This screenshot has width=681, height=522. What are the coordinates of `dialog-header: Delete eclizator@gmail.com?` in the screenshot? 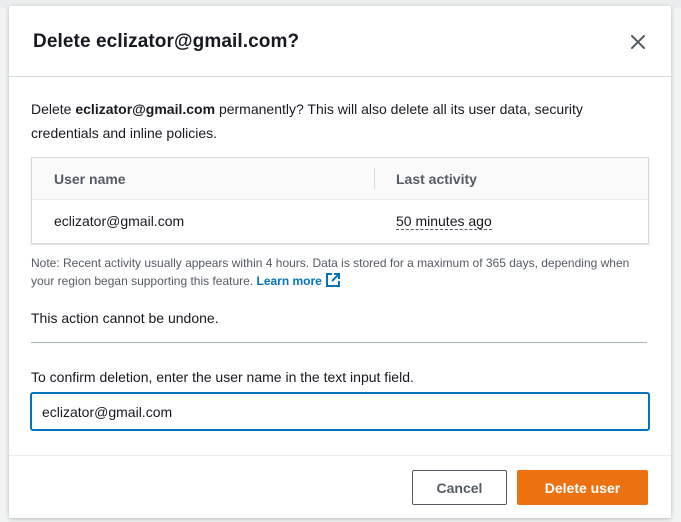 It's located at (340, 41).